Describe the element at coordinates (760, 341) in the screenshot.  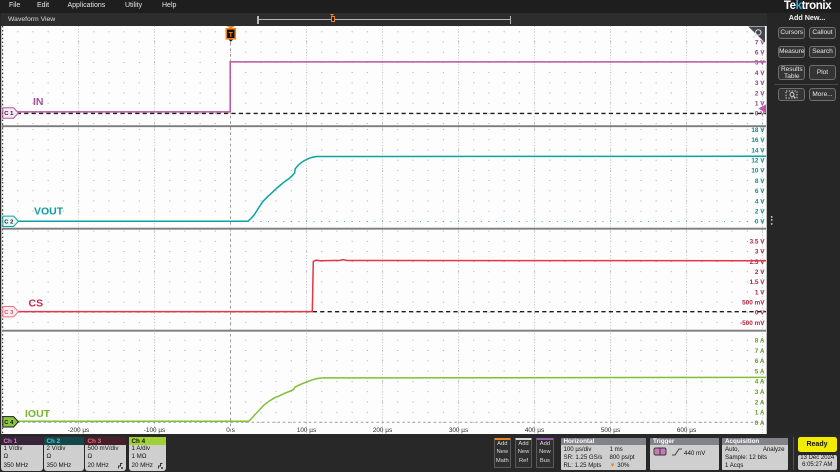
I see `svg-text: 8 A` at that location.